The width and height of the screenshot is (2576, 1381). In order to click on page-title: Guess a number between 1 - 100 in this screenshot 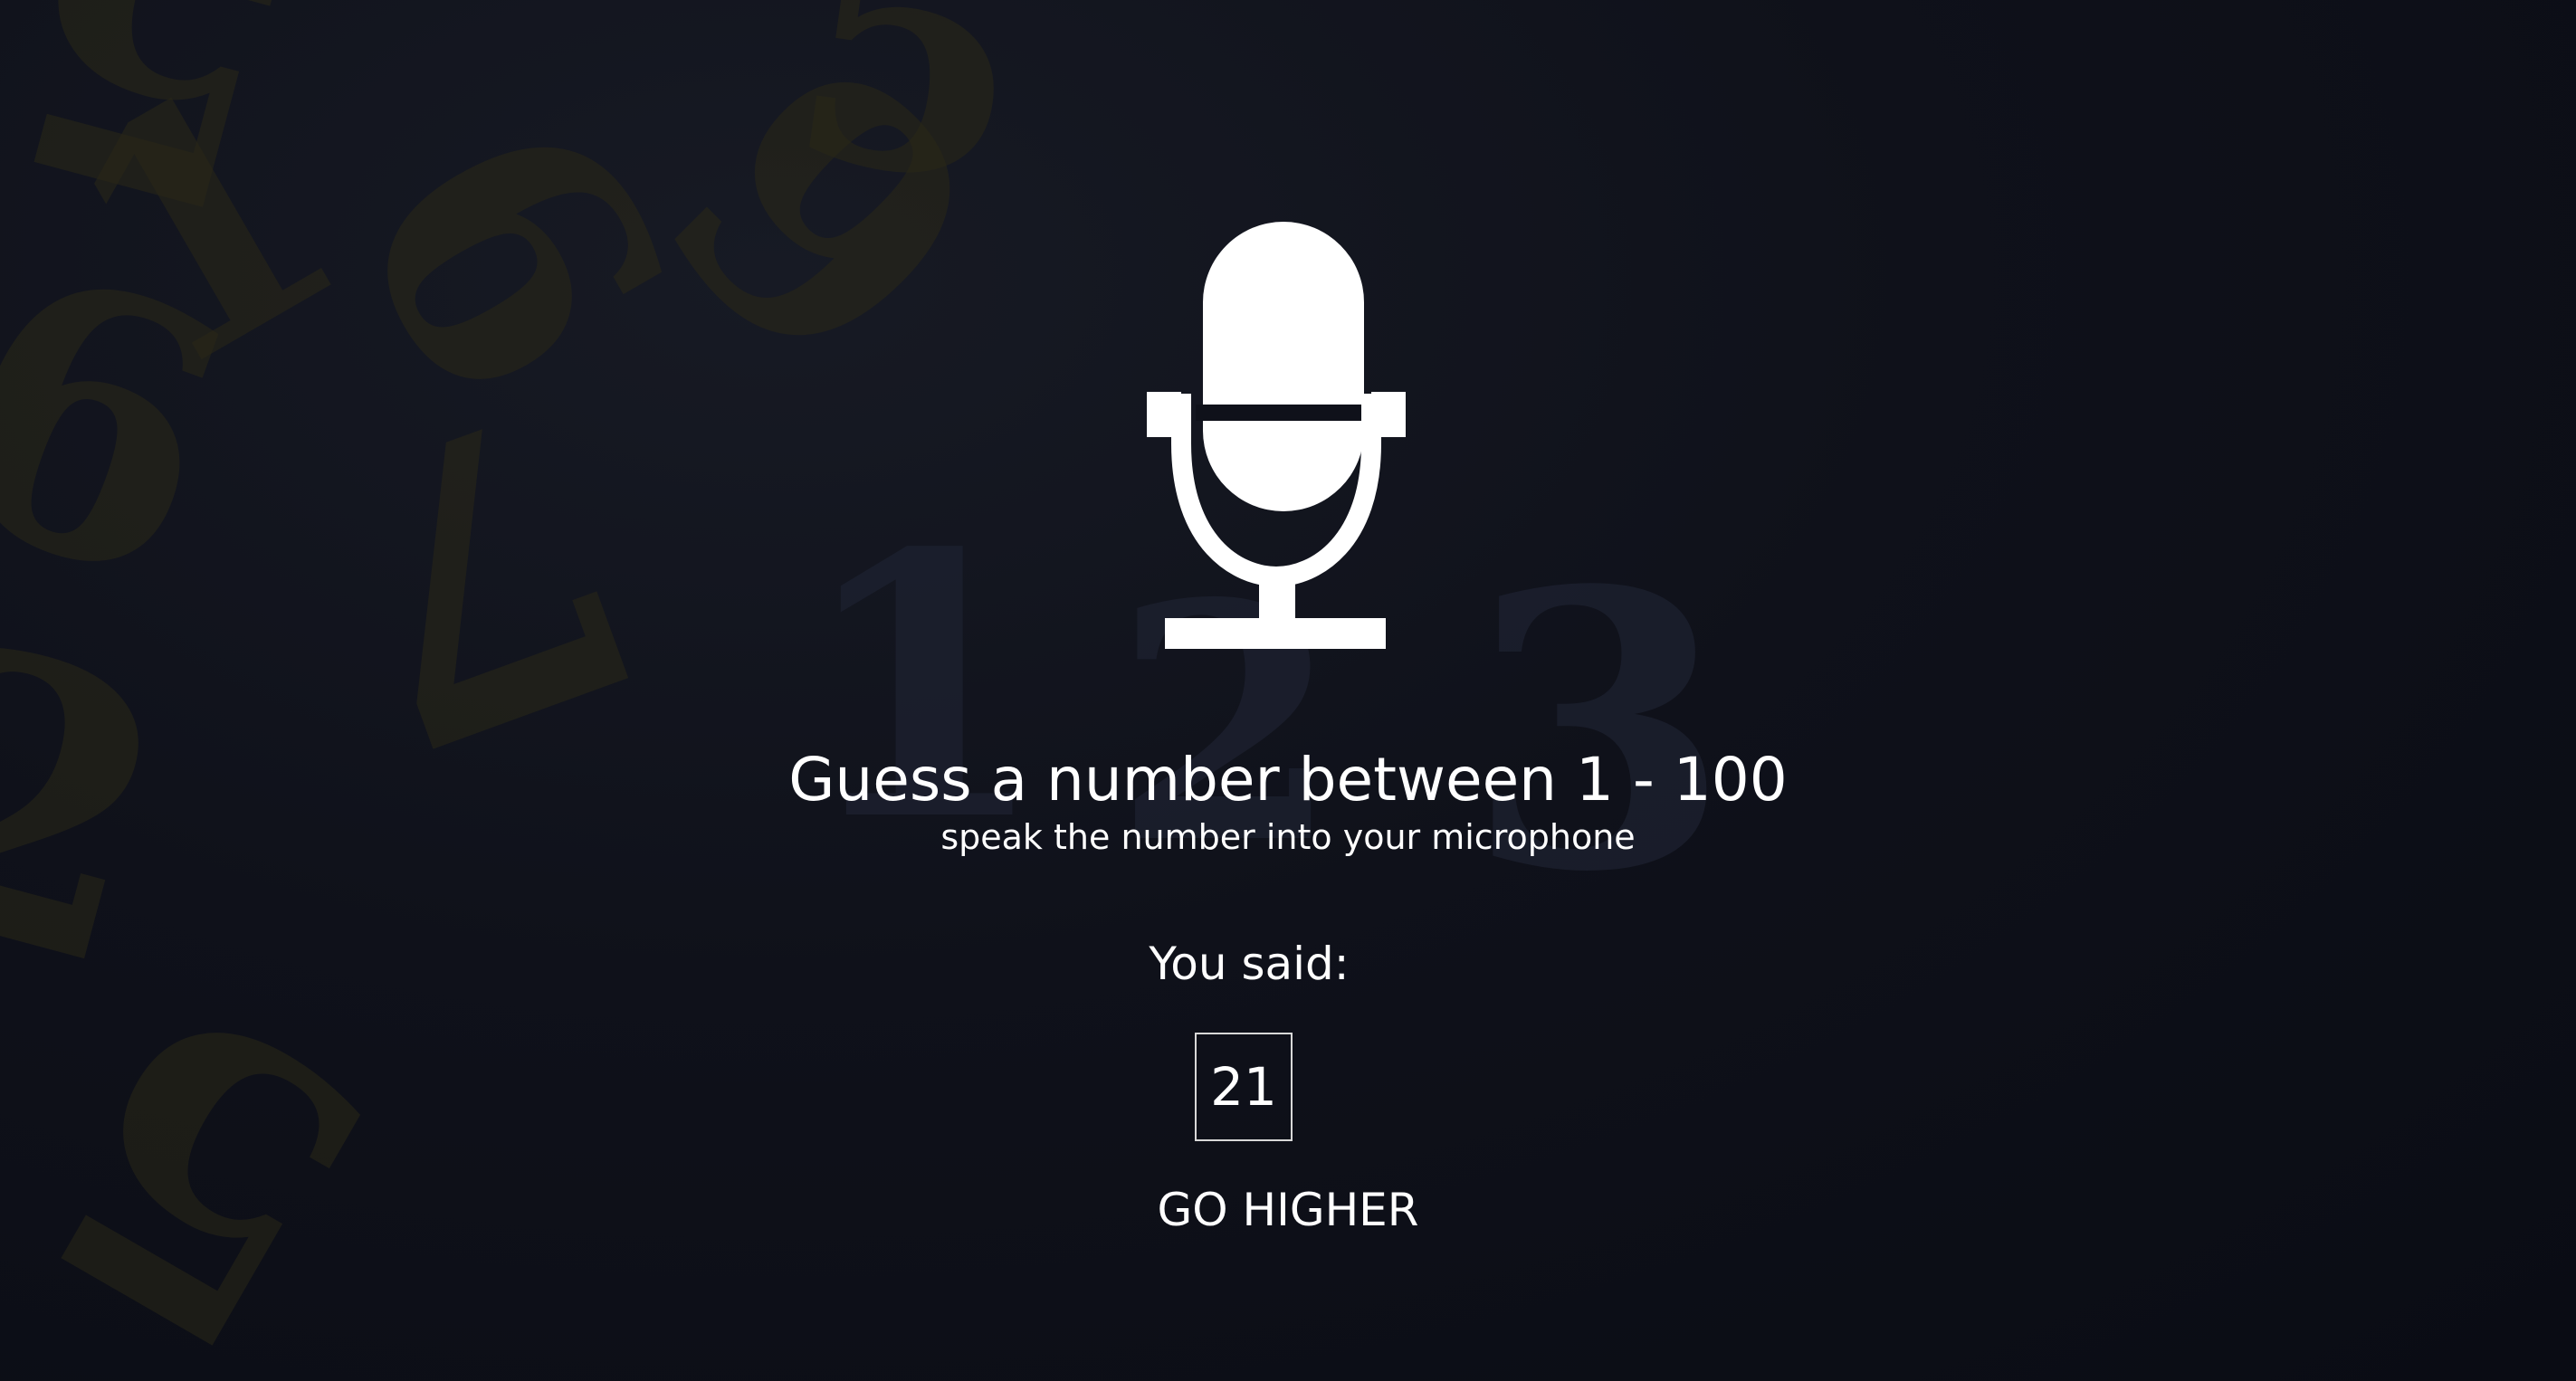, I will do `click(1288, 780)`.